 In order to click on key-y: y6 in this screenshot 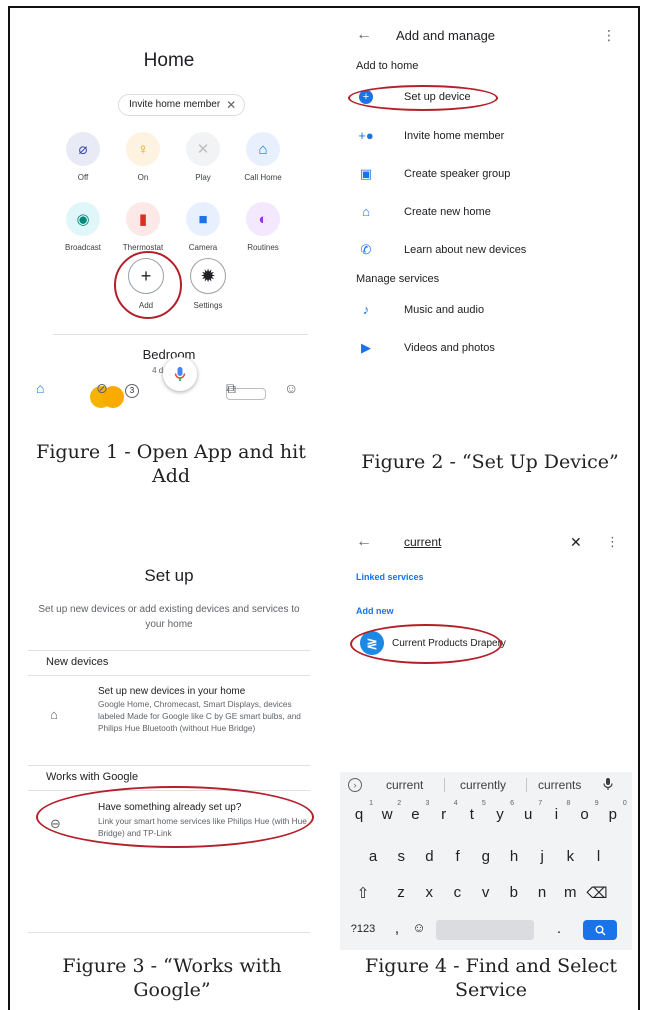, I will do `click(501, 811)`.